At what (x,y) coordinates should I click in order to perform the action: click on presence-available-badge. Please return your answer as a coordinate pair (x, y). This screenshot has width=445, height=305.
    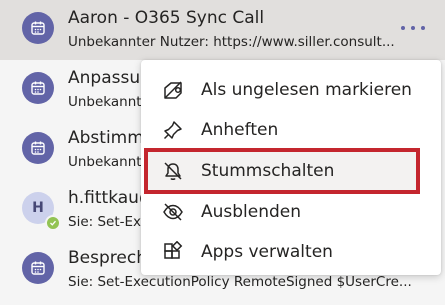
    Looking at the image, I should click on (53, 223).